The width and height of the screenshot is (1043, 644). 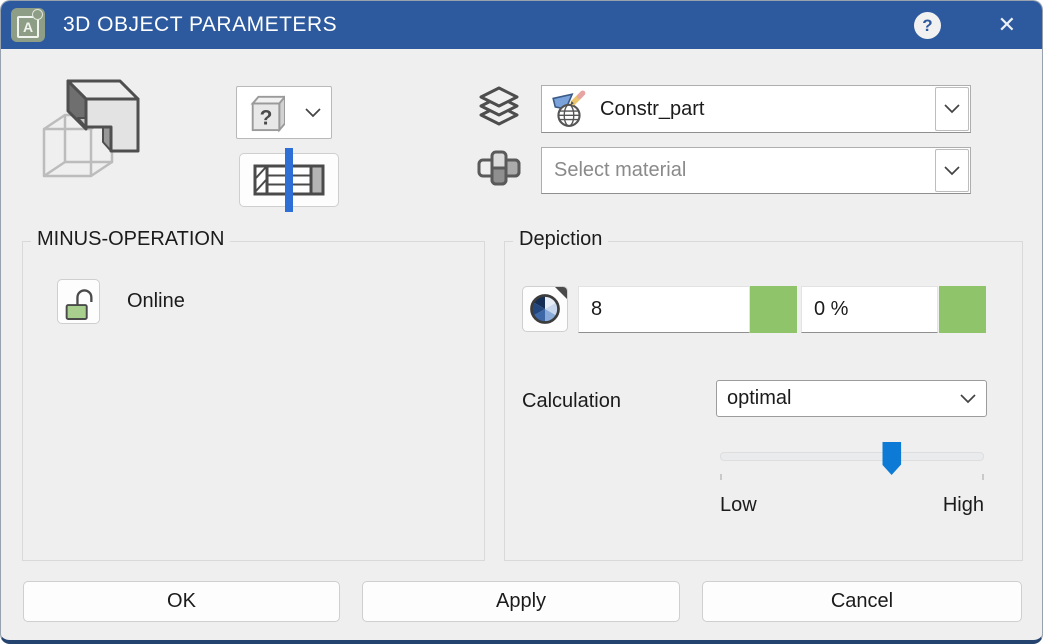 I want to click on transparency-input, so click(x=869, y=309).